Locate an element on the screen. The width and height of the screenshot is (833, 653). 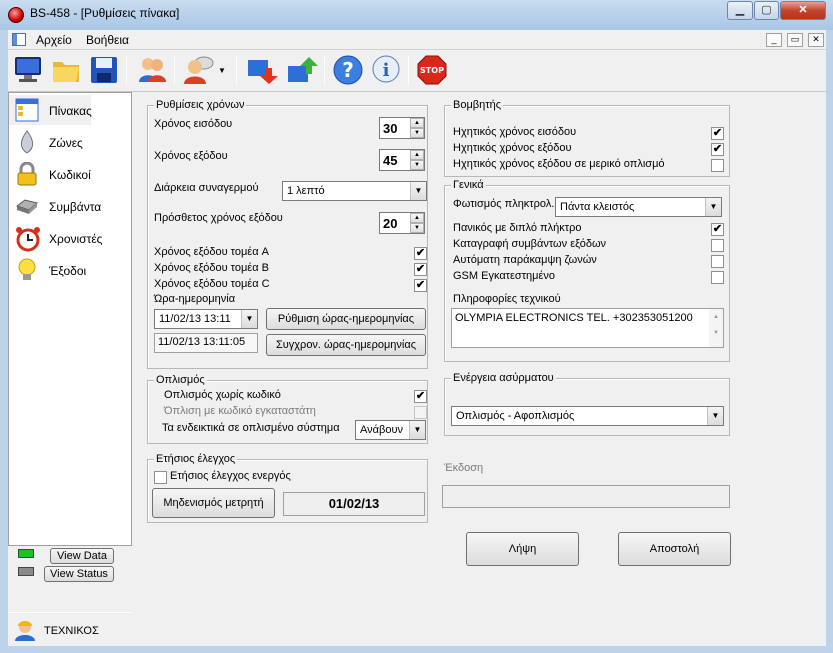
panic-checkbox: ✔ is located at coordinates (717, 229).